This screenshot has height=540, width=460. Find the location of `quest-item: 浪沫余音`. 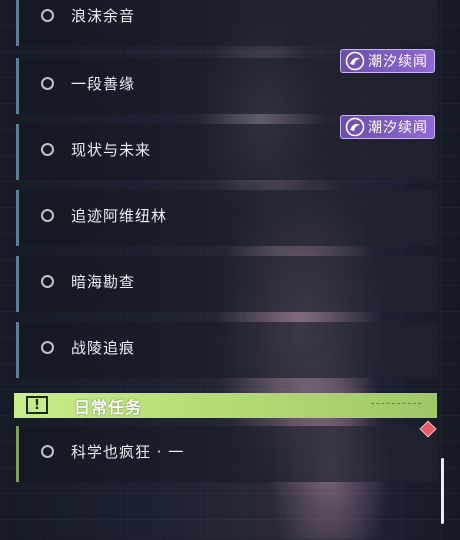

quest-item: 浪沫余音 is located at coordinates (226, 23).